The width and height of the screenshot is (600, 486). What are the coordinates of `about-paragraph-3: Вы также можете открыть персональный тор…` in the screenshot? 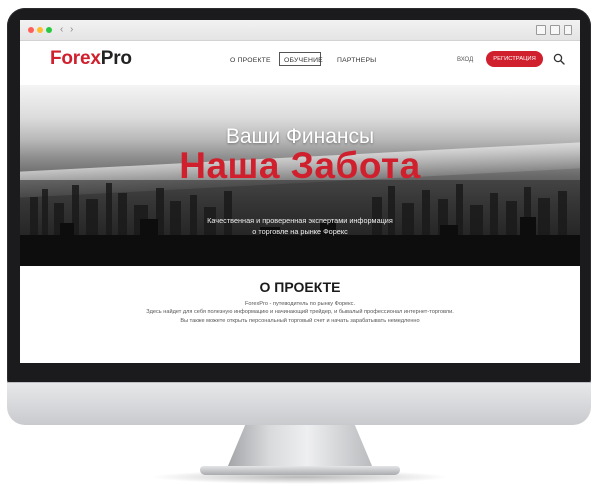 It's located at (300, 320).